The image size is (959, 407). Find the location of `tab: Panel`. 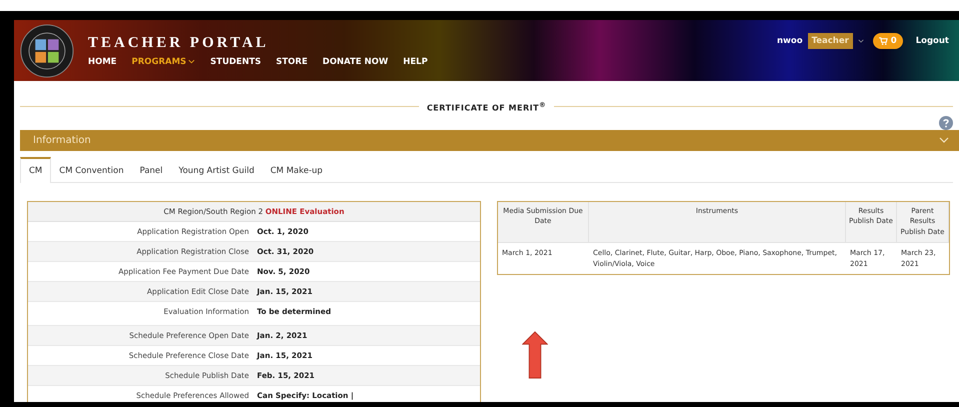

tab: Panel is located at coordinates (151, 169).